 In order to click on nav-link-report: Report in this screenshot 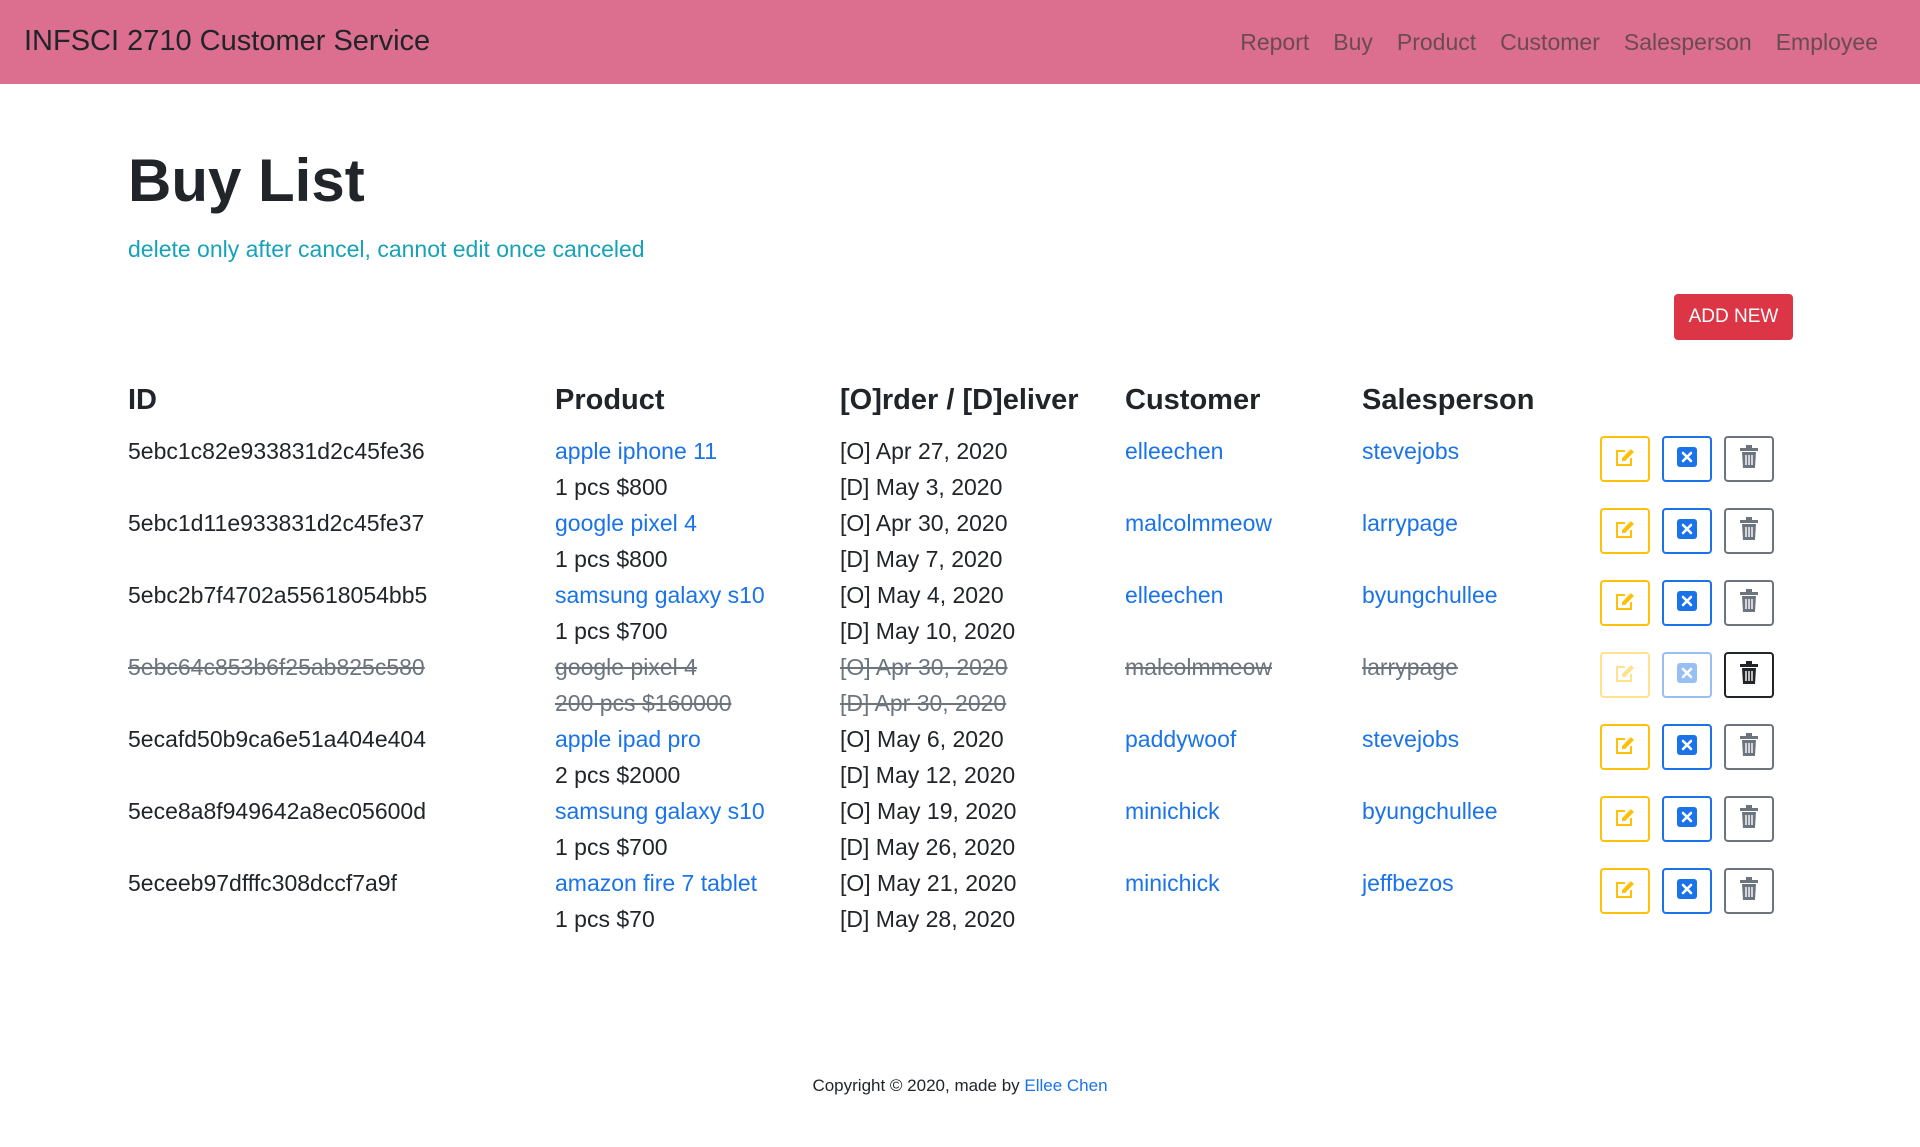, I will do `click(1274, 42)`.